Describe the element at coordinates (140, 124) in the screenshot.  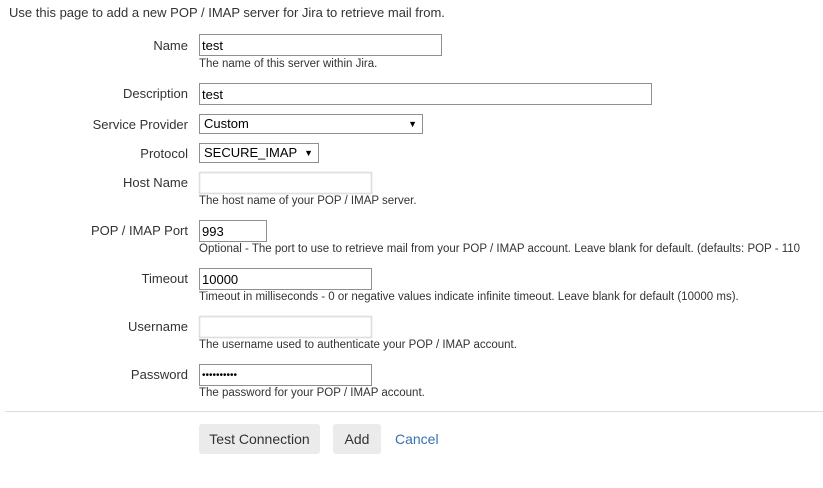
I see `service-provider-label: Service Provider` at that location.